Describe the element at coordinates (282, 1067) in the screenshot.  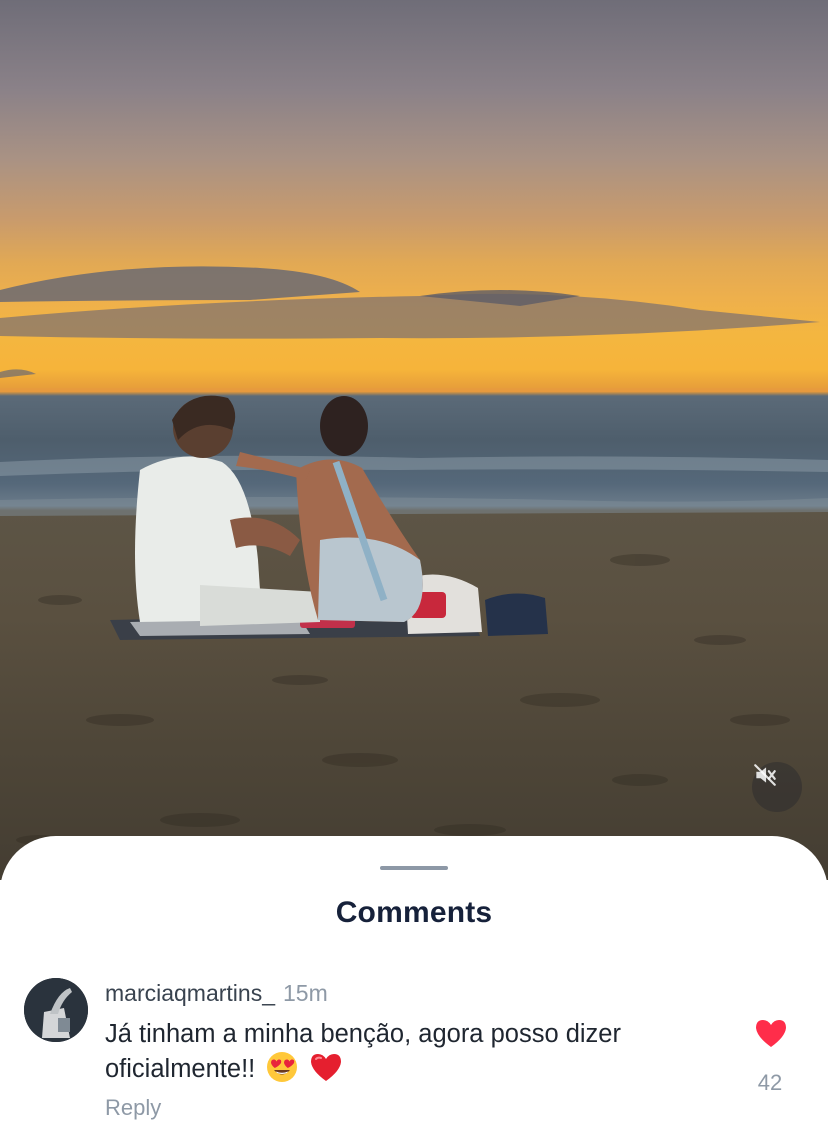
I see `heart-eyes-emoji` at that location.